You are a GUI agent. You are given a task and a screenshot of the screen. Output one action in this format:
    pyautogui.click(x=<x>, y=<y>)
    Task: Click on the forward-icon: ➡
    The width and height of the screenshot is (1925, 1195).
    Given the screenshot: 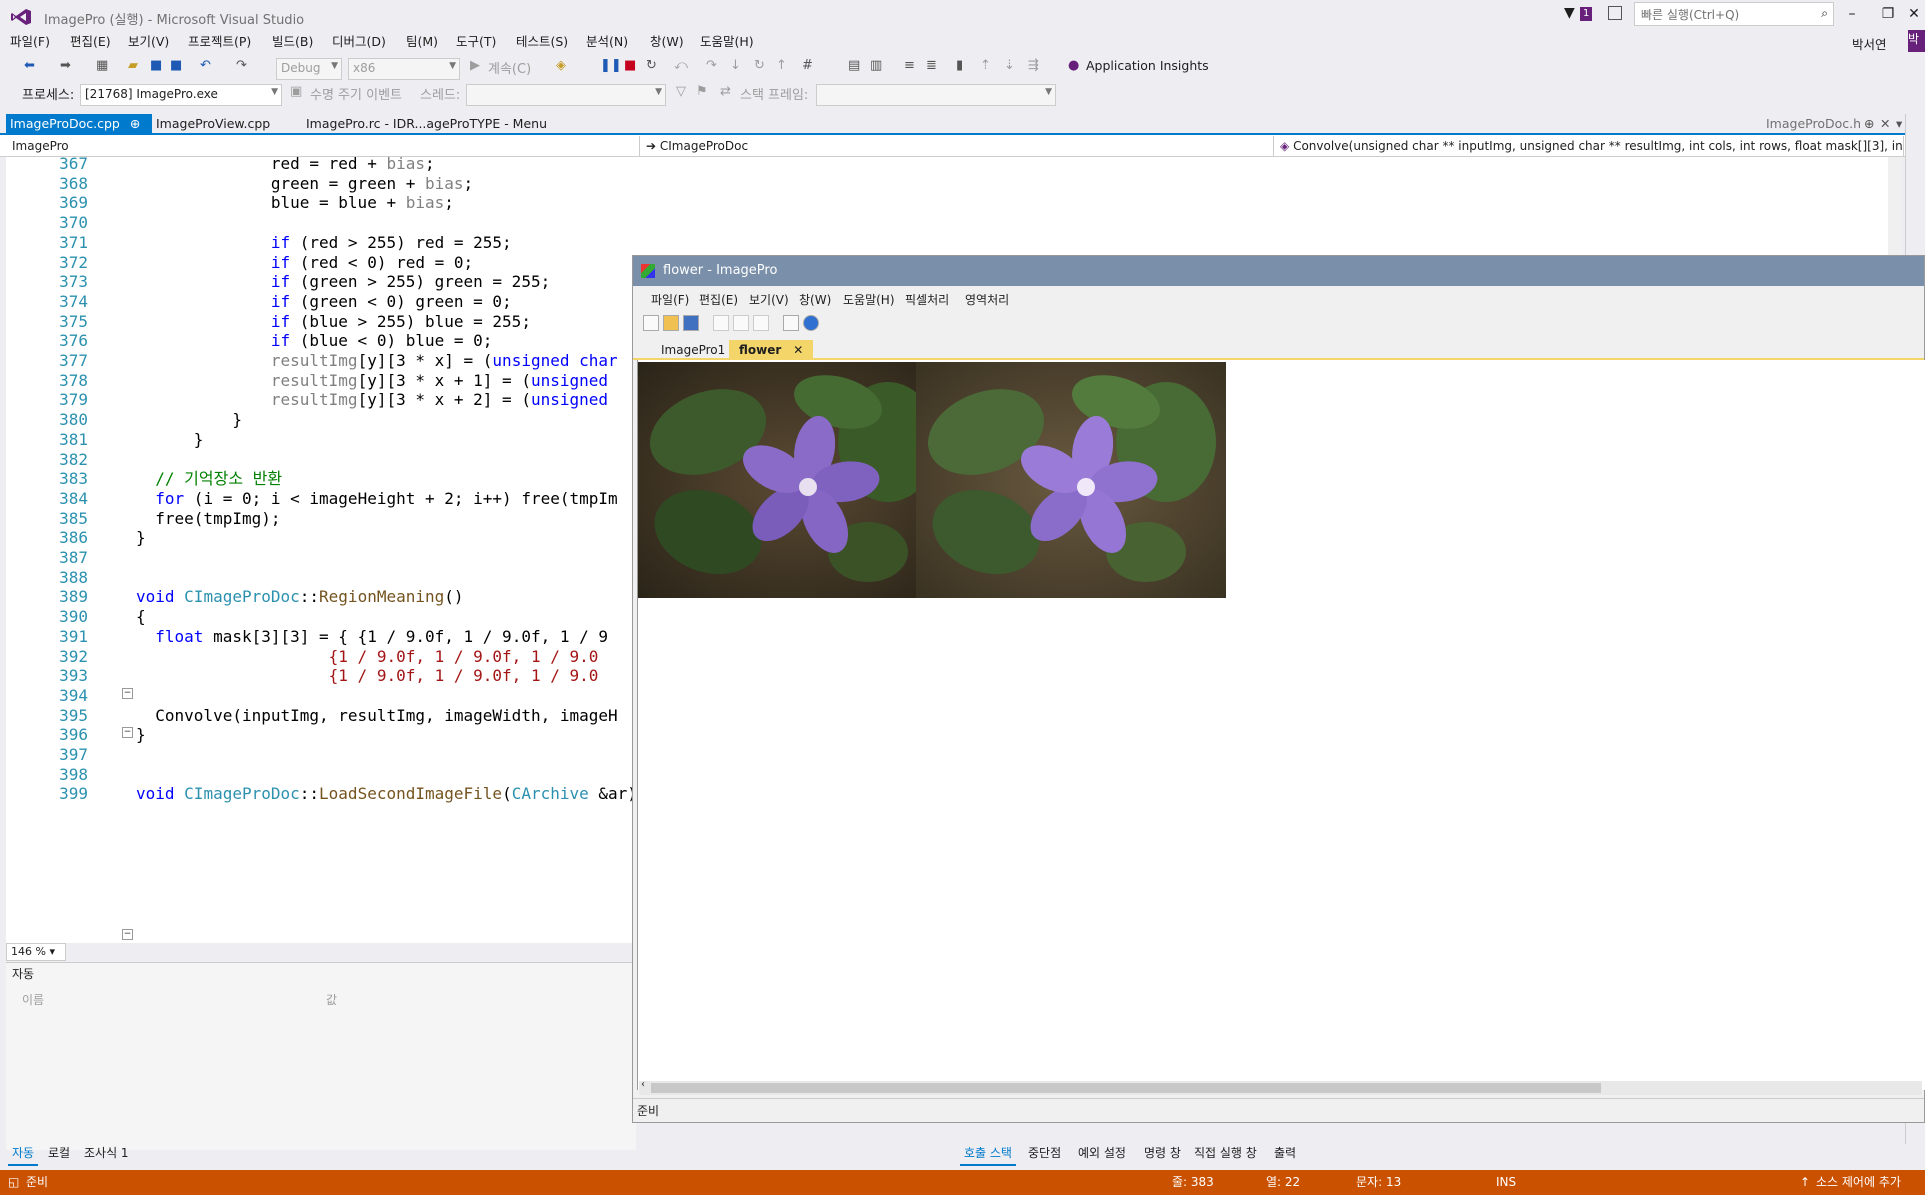 What is the action you would take?
    pyautogui.click(x=65, y=65)
    